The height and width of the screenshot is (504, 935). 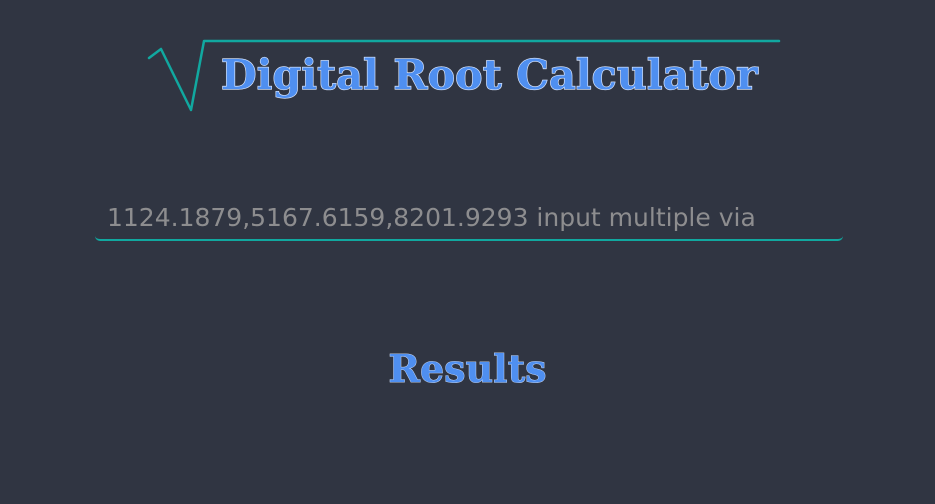 I want to click on results-heading: Results, so click(x=467, y=368).